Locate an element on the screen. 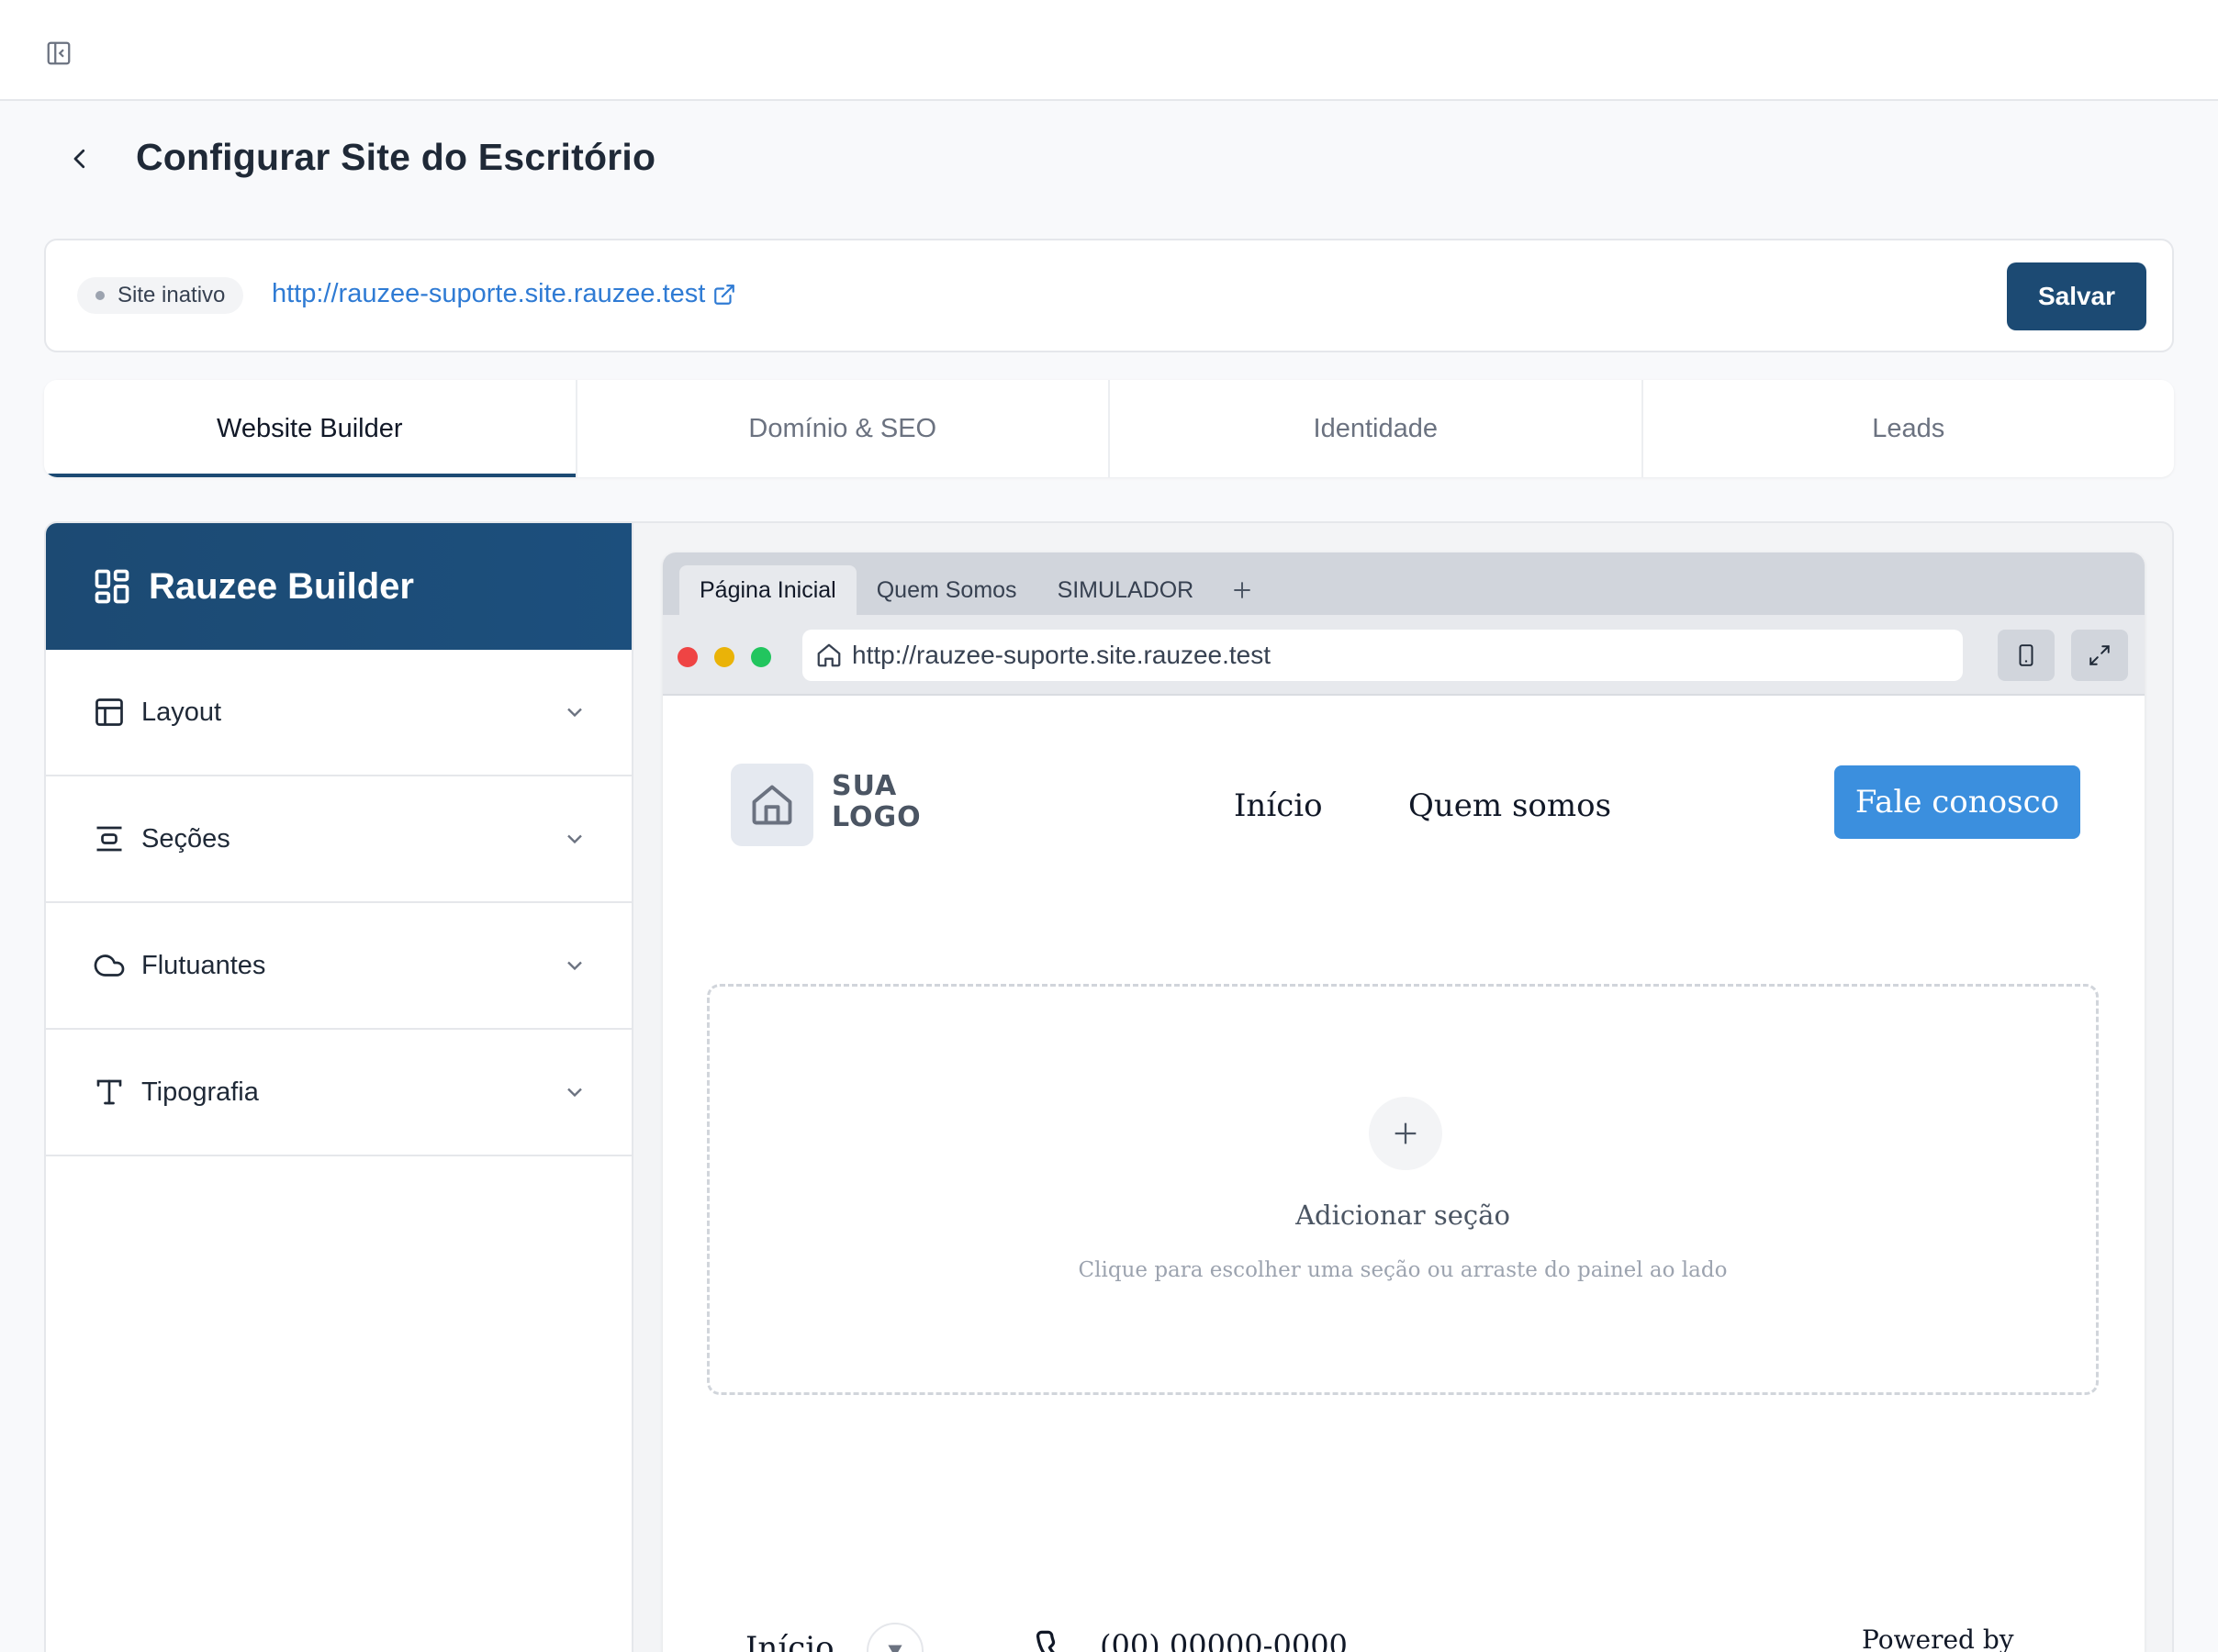  accordion-flutuantes: Flutuantes is located at coordinates (339, 966).